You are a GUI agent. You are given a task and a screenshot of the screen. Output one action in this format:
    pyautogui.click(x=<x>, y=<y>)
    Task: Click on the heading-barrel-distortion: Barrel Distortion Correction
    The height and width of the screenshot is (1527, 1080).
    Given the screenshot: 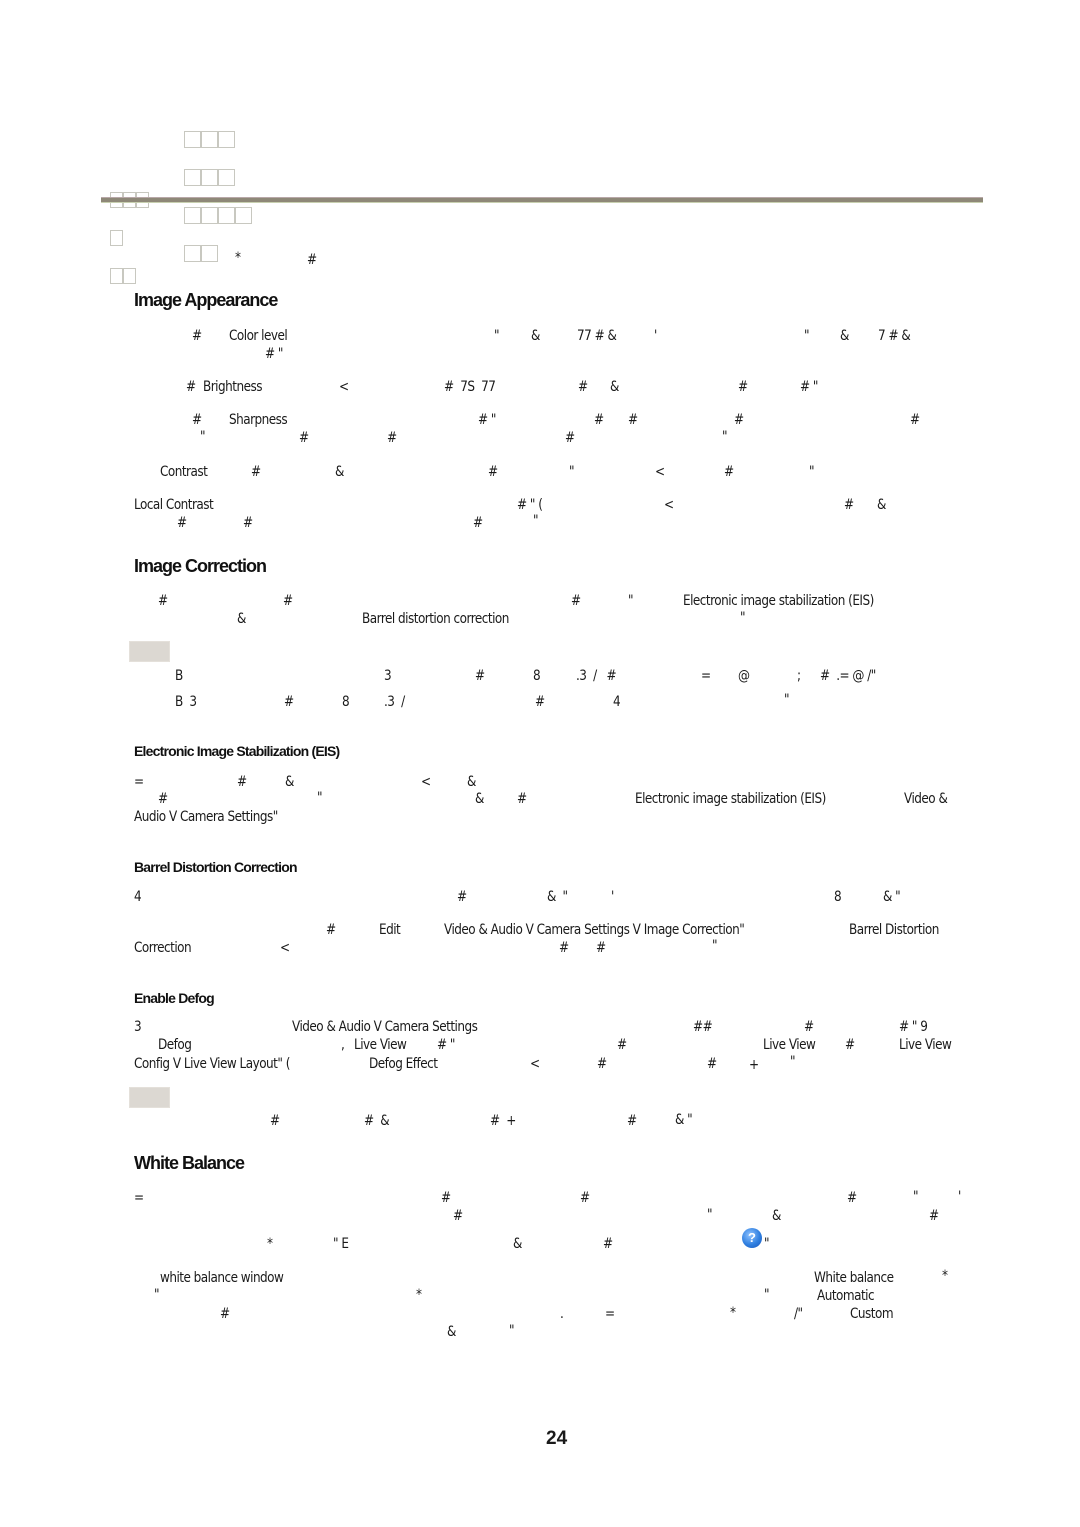 What is the action you would take?
    pyautogui.click(x=216, y=867)
    